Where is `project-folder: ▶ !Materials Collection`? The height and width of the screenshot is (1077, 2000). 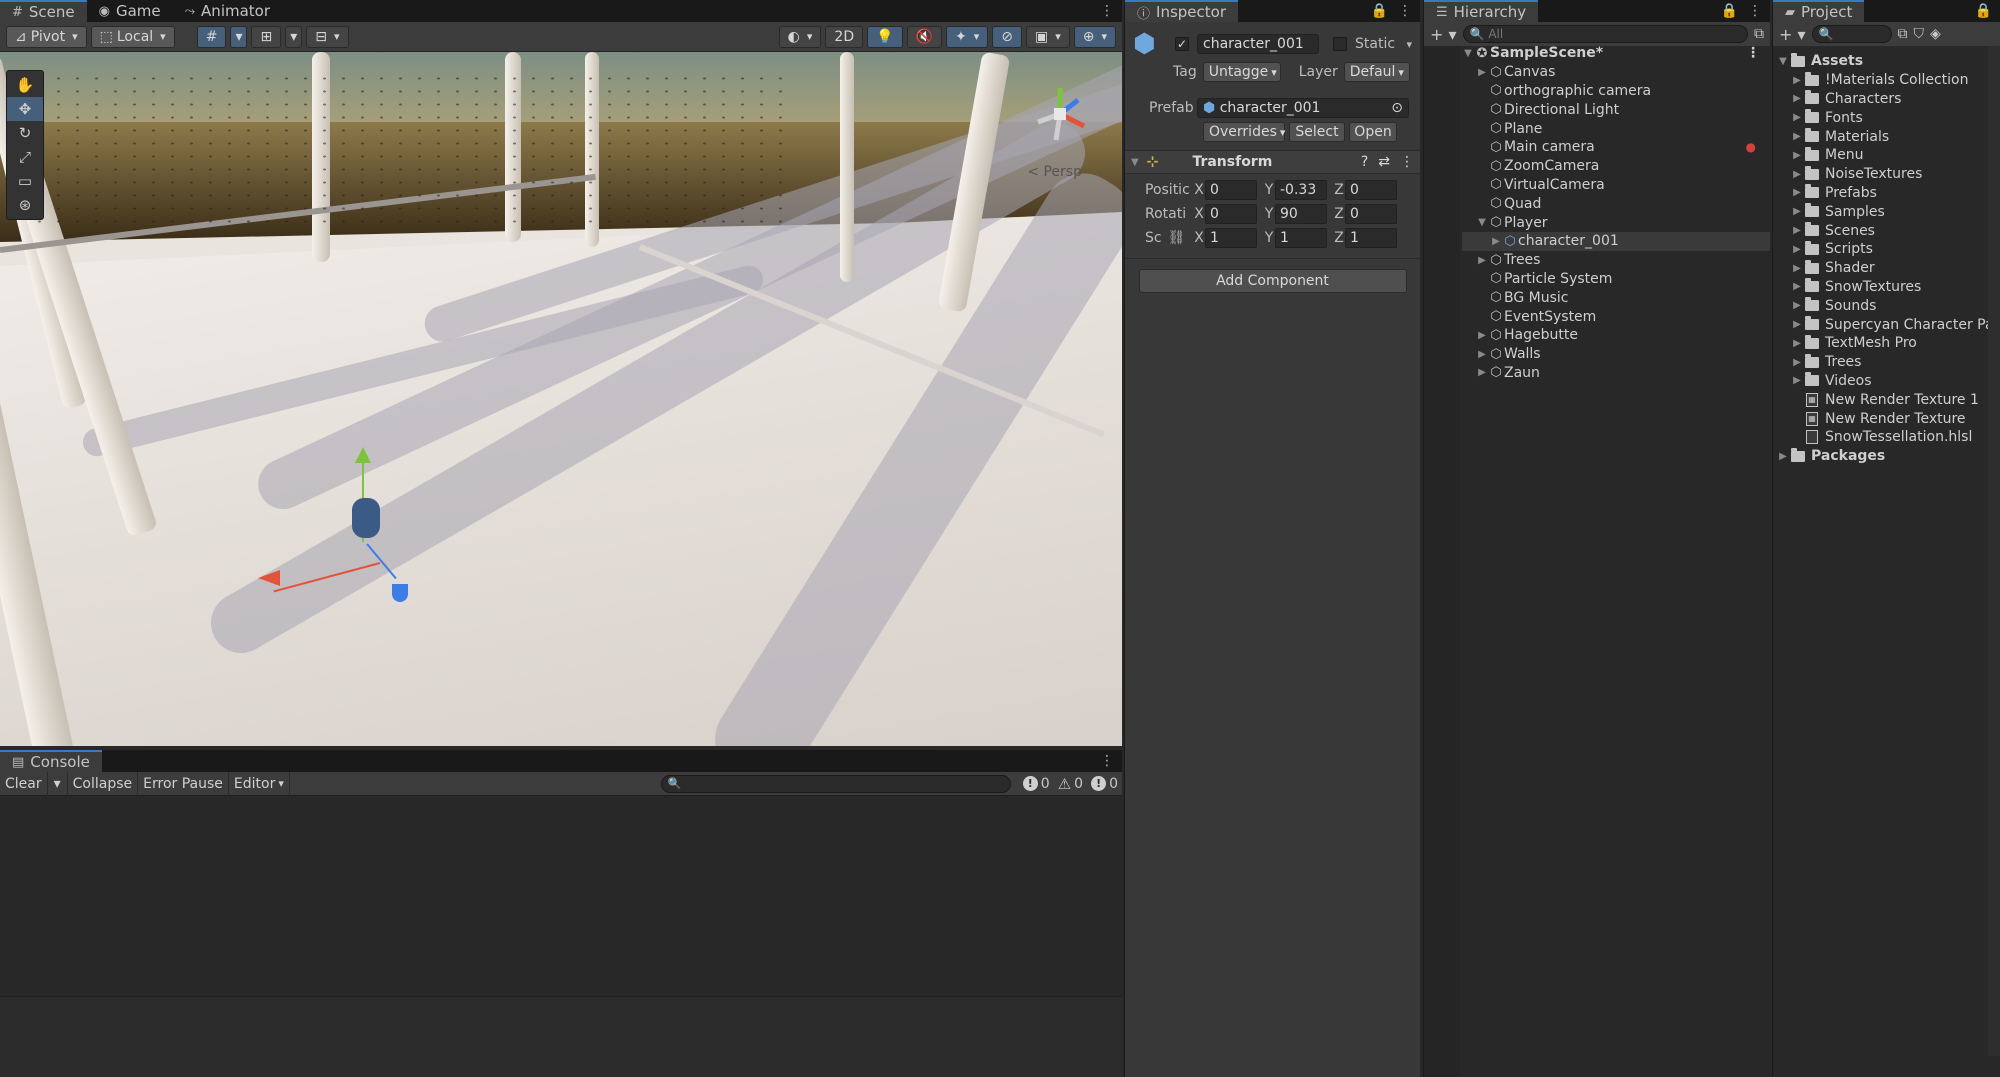
project-folder: ▶ !Materials Collection is located at coordinates (1888, 80).